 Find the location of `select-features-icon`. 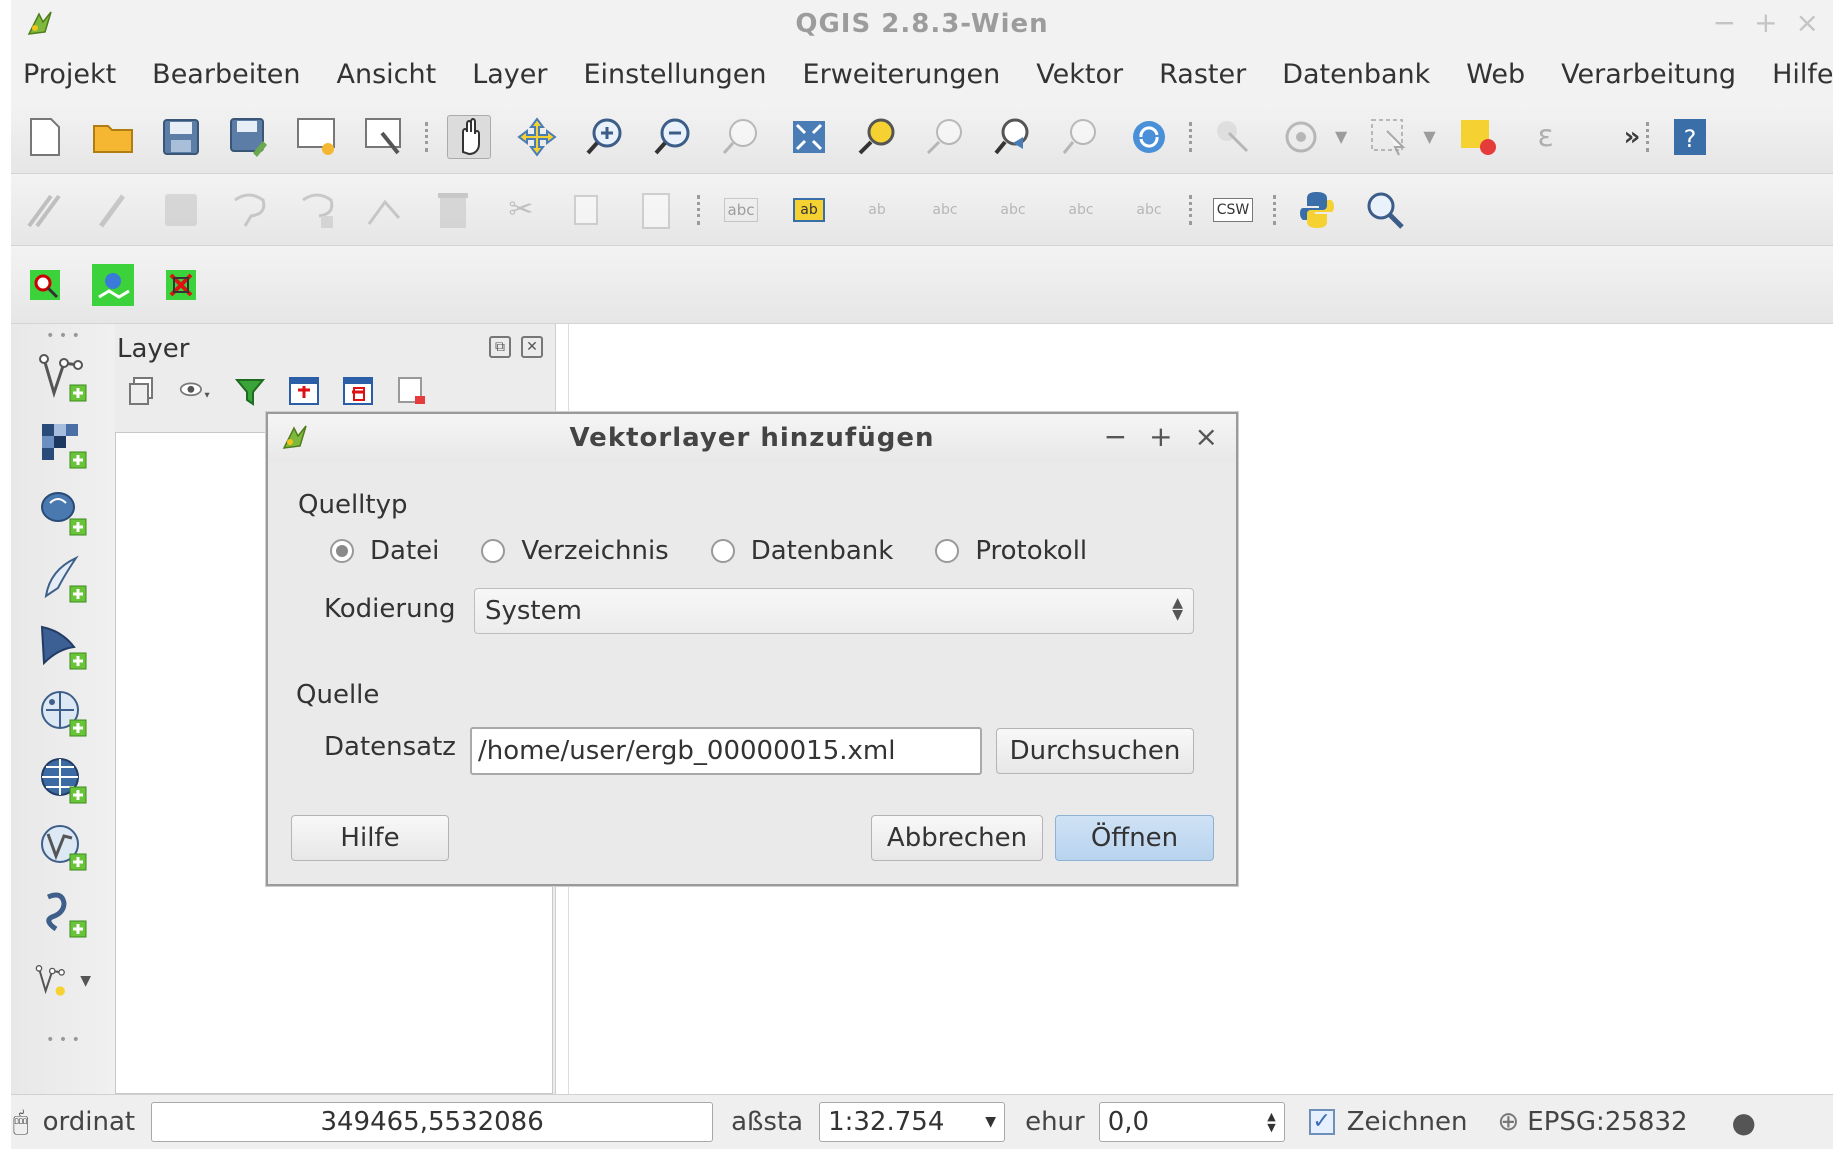

select-features-icon is located at coordinates (1389, 137).